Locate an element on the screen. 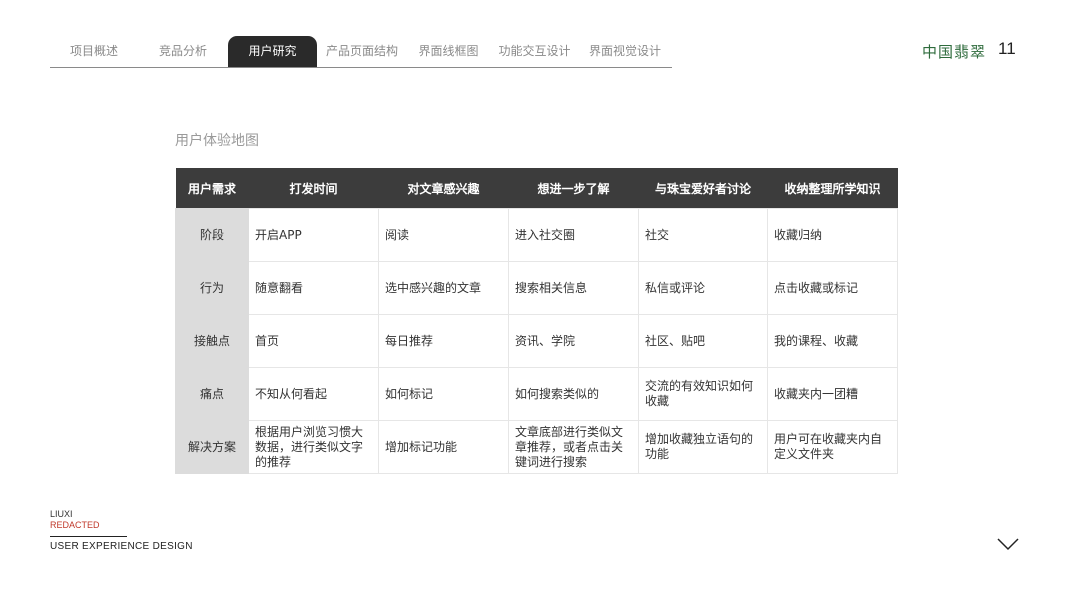 The image size is (1067, 600). table-cell: 每日推荐 is located at coordinates (443, 341).